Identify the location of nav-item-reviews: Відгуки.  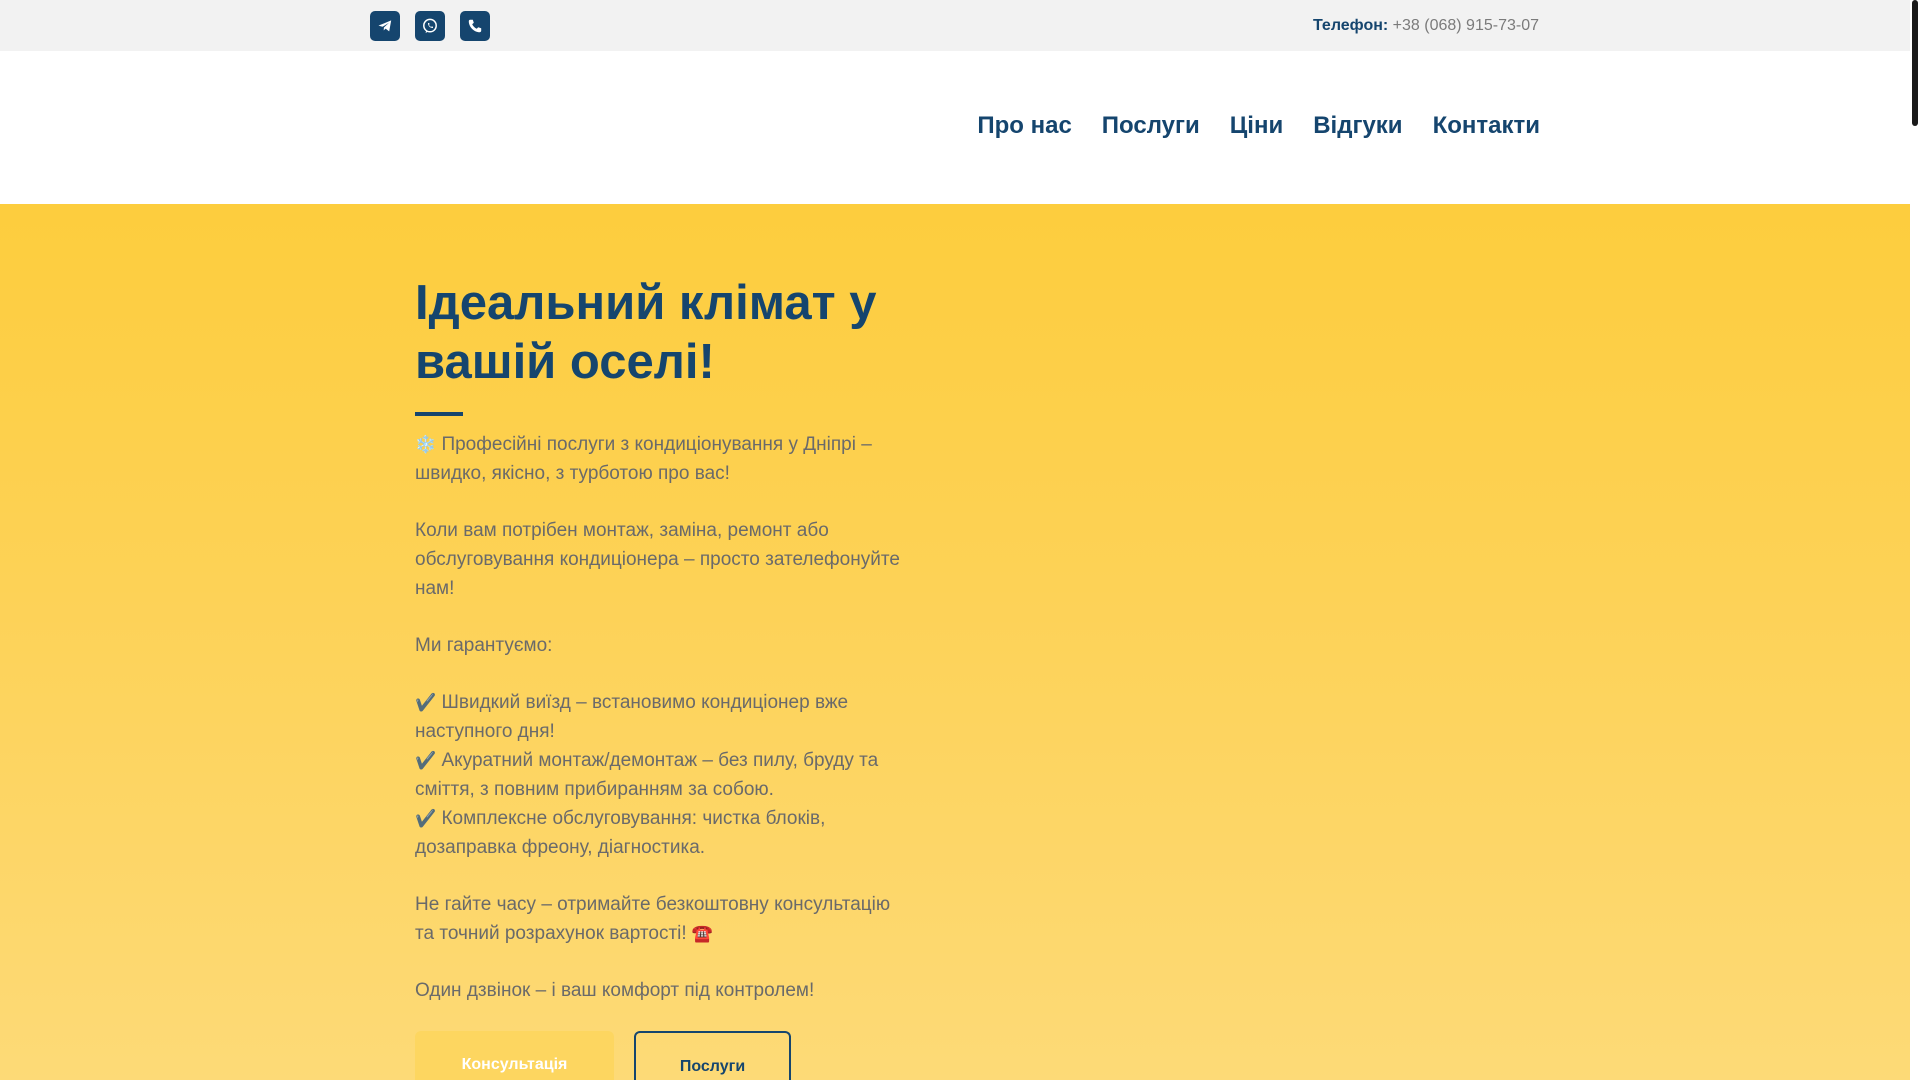
(1357, 126).